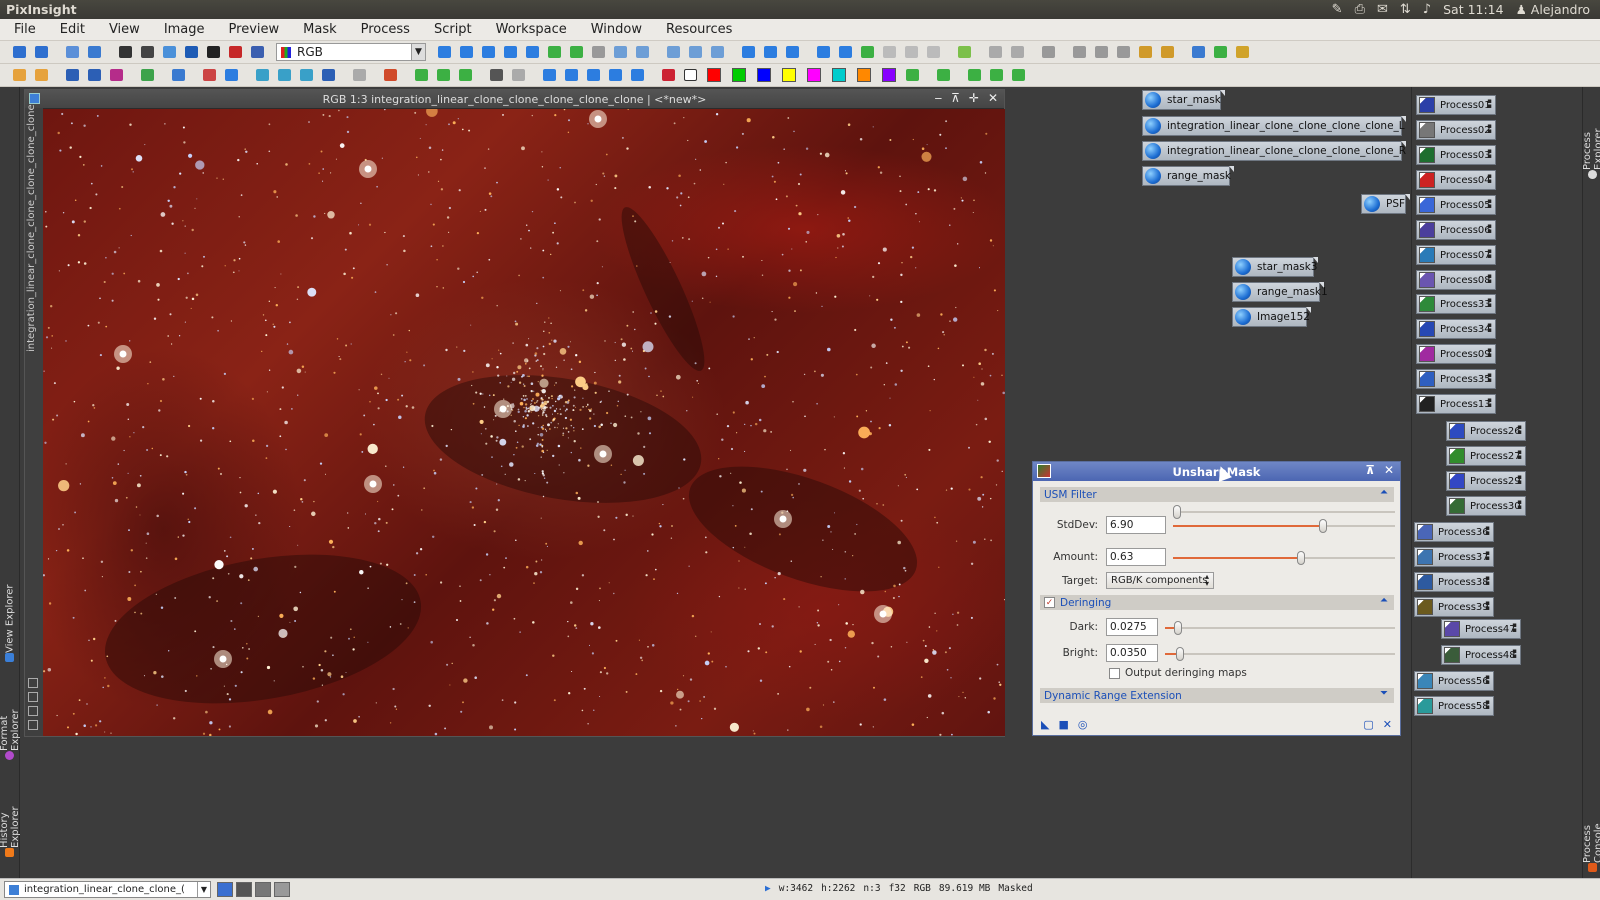  What do you see at coordinates (1387, 724) in the screenshot?
I see `reset-icon: ✕` at bounding box center [1387, 724].